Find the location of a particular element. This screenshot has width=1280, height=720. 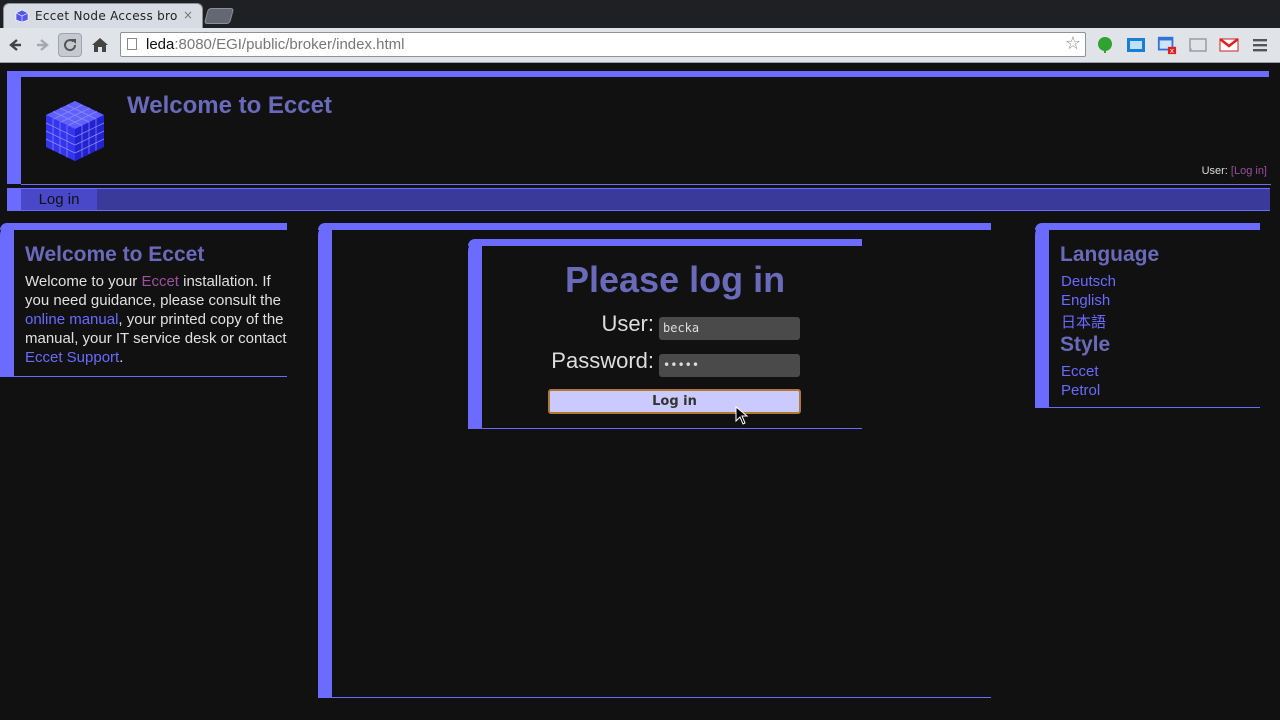

eccet-cube-logo-icon is located at coordinates (75, 131).